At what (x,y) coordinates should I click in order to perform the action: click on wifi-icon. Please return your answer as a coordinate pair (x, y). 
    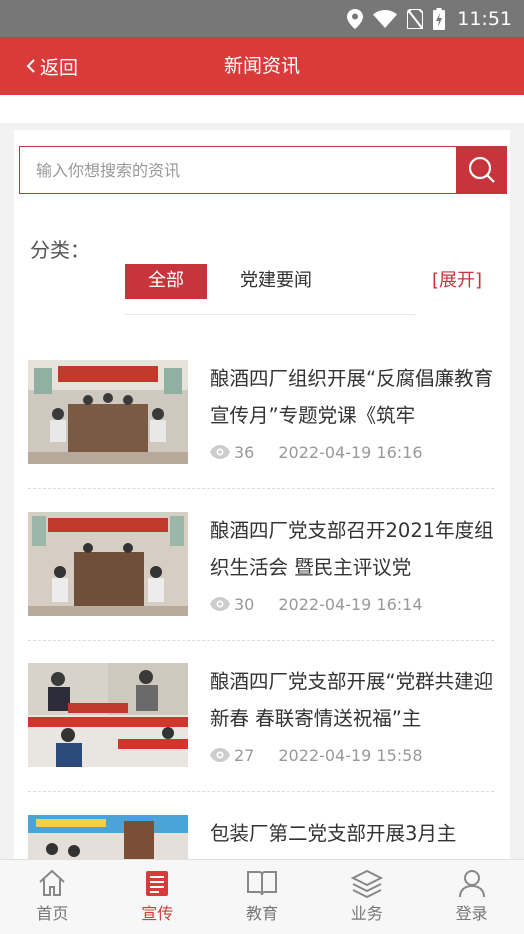
    Looking at the image, I should click on (385, 18).